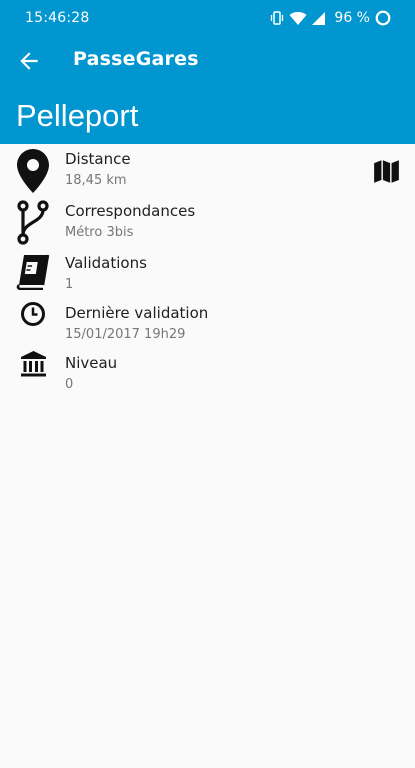 The height and width of the screenshot is (768, 415). What do you see at coordinates (33, 364) in the screenshot?
I see `bank-icon` at bounding box center [33, 364].